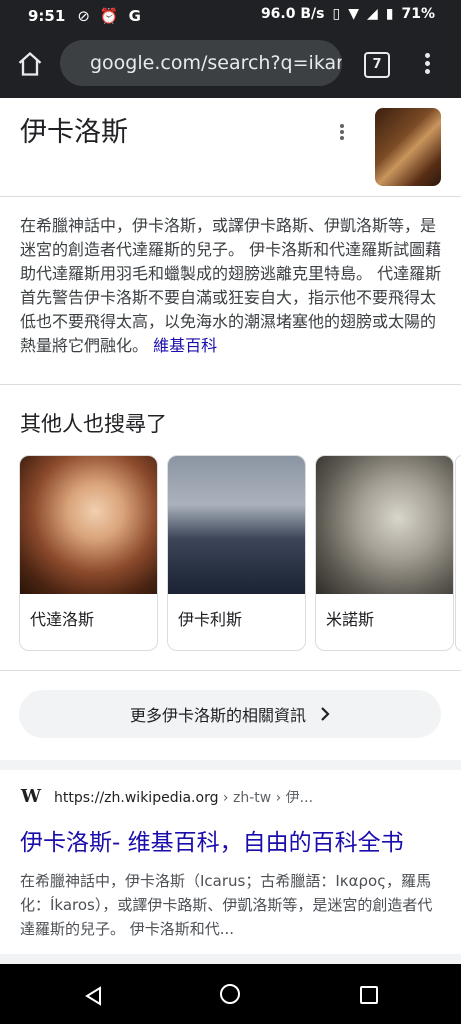 Image resolution: width=461 pixels, height=1024 pixels. Describe the element at coordinates (93, 424) in the screenshot. I see `people-also-search-title: 其他人也搜尋了` at that location.